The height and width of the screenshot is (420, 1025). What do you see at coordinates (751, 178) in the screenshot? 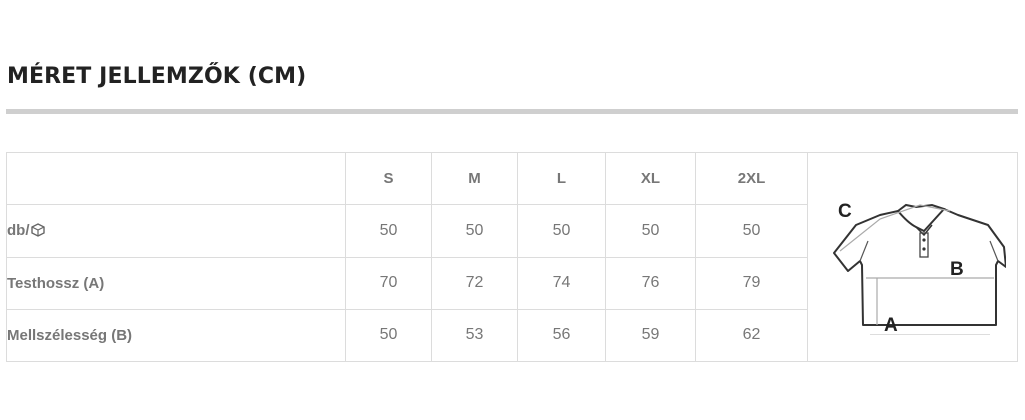
I see `size-header-2xl: 2XL` at bounding box center [751, 178].